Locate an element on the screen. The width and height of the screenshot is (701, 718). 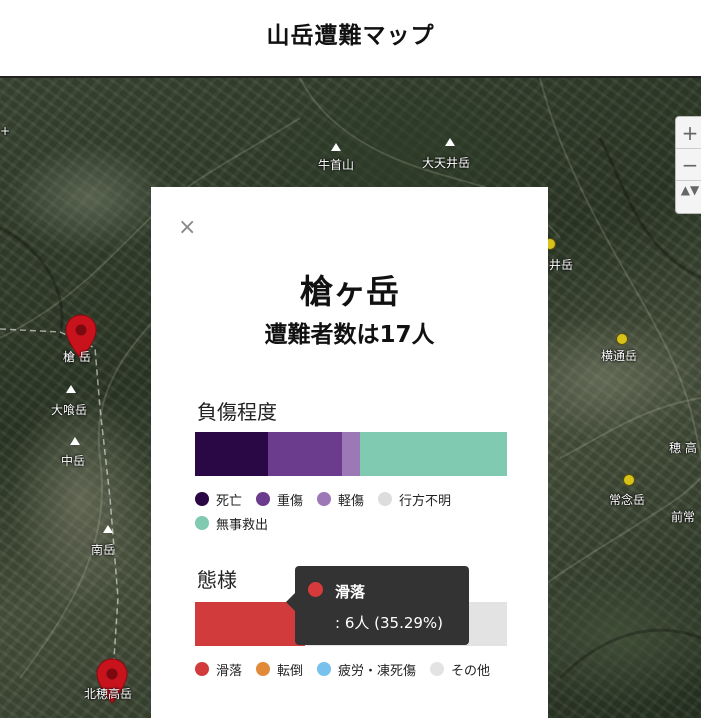
map-label-yari: 槍 岳 is located at coordinates (77, 357).